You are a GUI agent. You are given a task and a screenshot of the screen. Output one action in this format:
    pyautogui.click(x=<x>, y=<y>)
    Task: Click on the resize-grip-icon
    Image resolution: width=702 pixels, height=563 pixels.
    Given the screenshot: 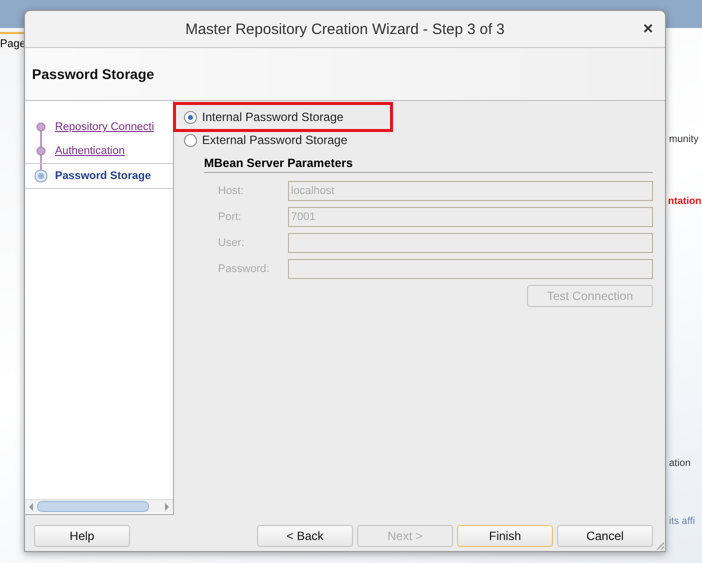 What is the action you would take?
    pyautogui.click(x=660, y=546)
    